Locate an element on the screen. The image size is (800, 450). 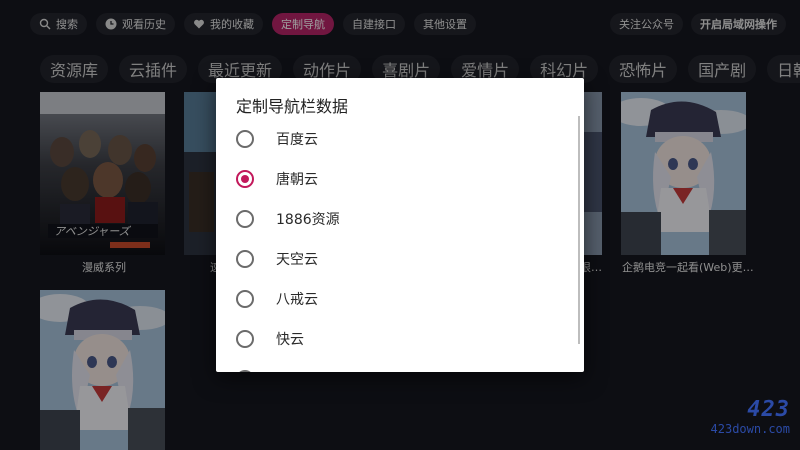
radio-option: 百度云 is located at coordinates (401, 139).